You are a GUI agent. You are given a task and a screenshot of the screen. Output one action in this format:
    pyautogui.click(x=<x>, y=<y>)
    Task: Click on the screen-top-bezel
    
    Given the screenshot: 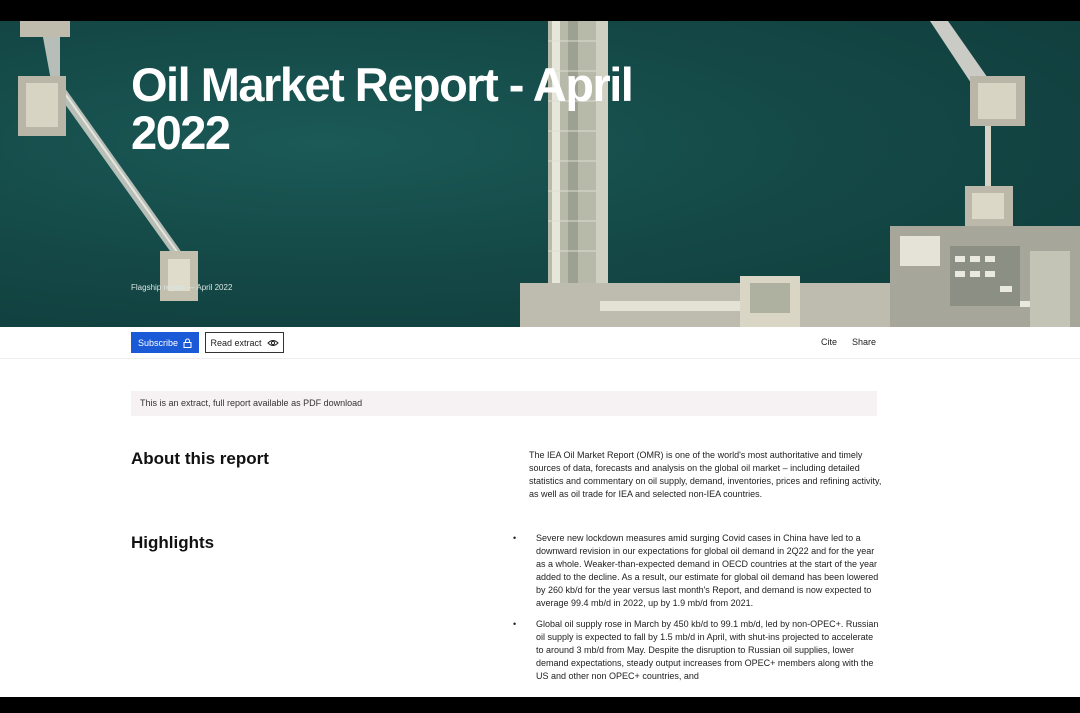 What is the action you would take?
    pyautogui.click(x=540, y=10)
    